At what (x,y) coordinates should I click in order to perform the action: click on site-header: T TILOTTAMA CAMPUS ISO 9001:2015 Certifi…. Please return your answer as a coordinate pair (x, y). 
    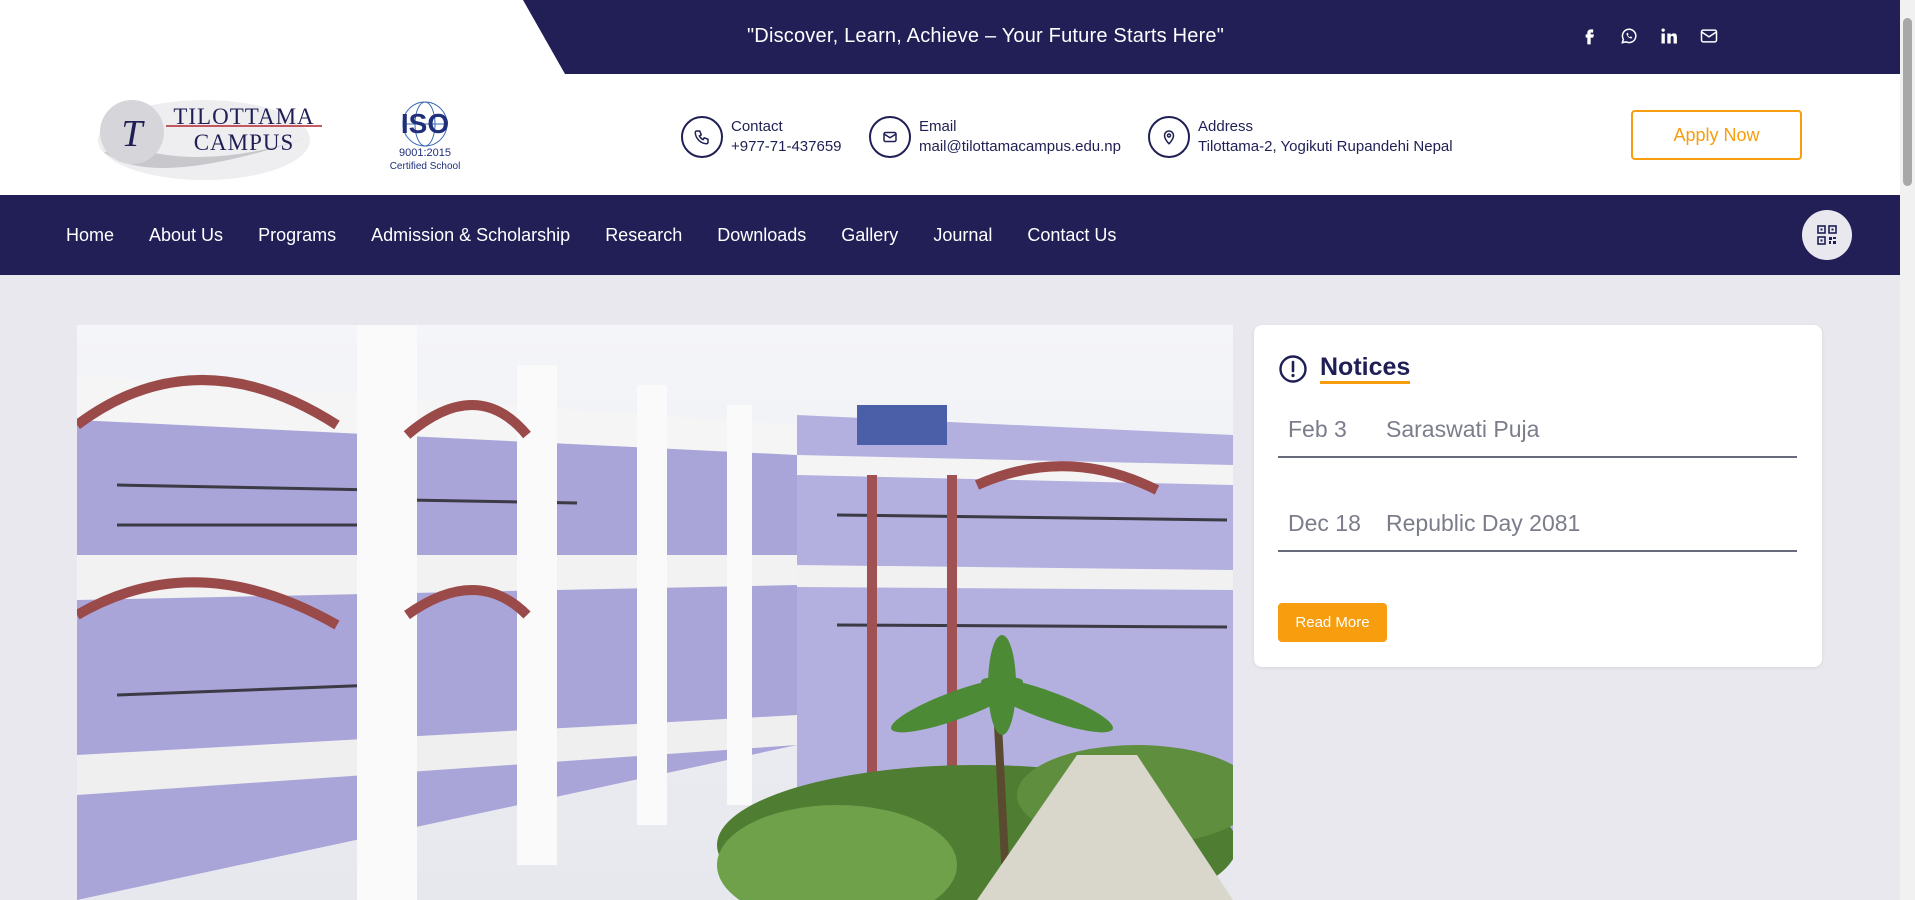
    Looking at the image, I should click on (950, 134).